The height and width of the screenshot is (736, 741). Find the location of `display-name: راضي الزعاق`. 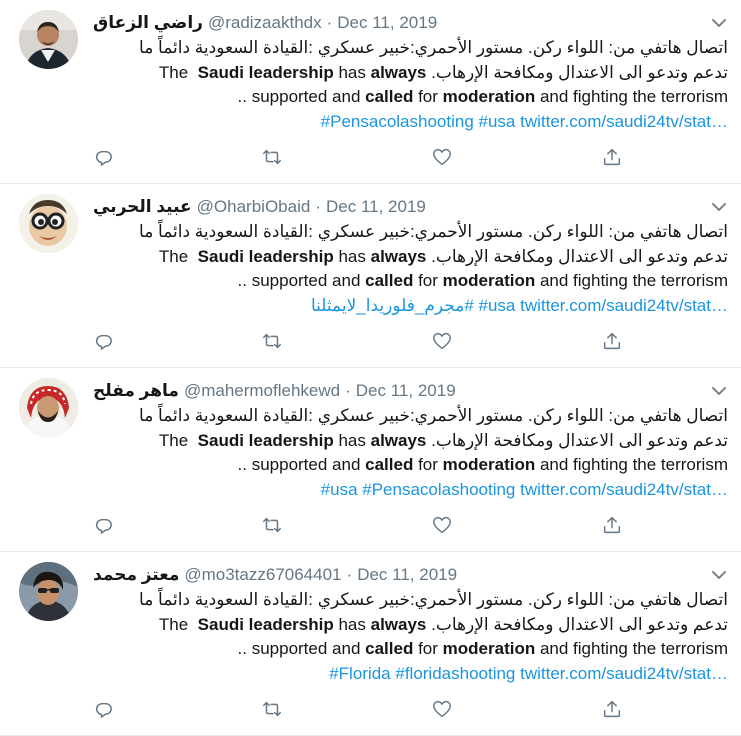

display-name: راضي الزعاق is located at coordinates (148, 23).